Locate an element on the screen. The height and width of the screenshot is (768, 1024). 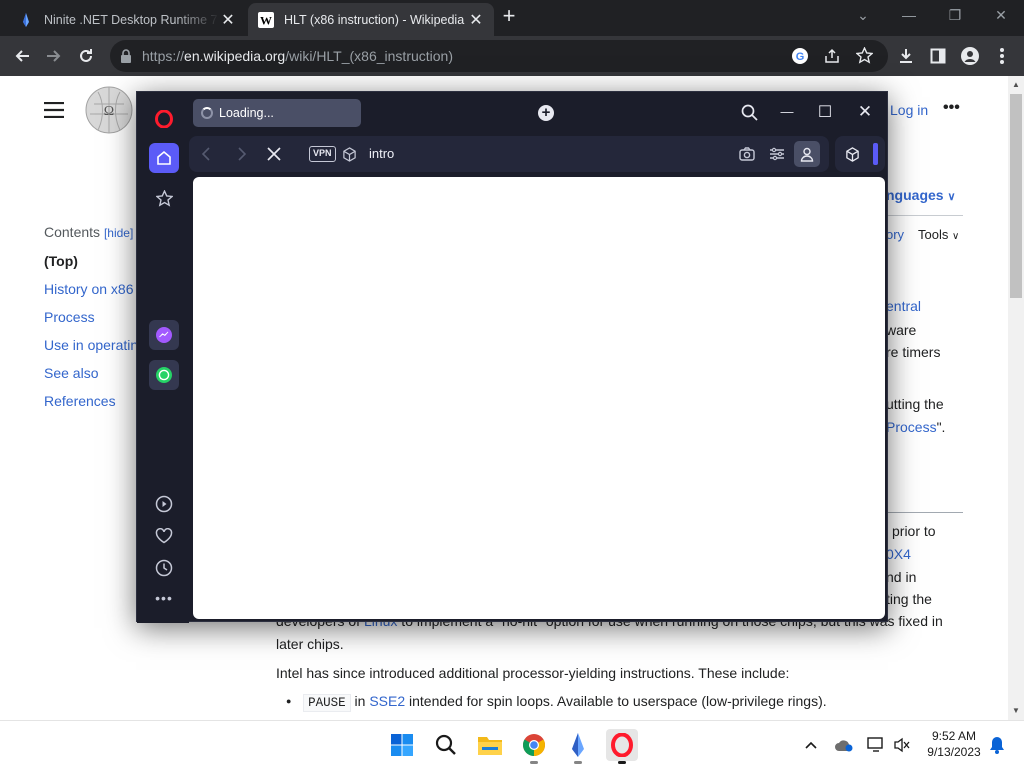
loading-spinner-icon is located at coordinates (207, 113).